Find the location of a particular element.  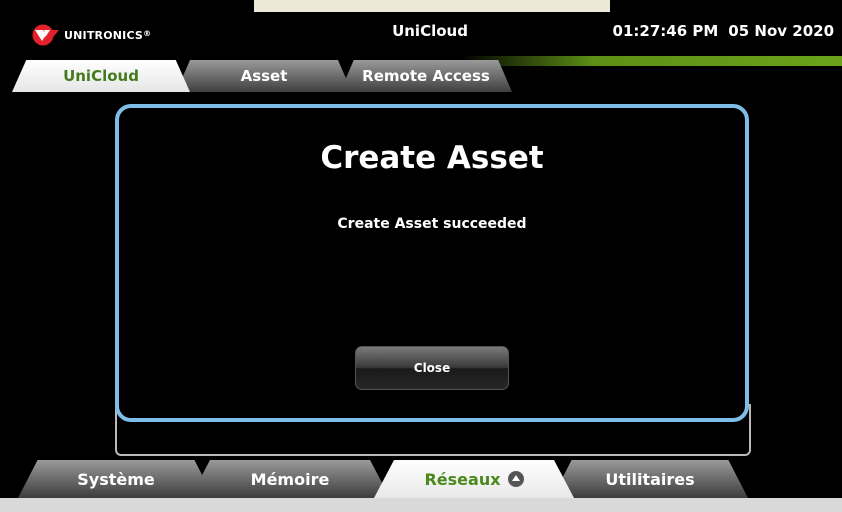

tab-label: Asset is located at coordinates (264, 76).